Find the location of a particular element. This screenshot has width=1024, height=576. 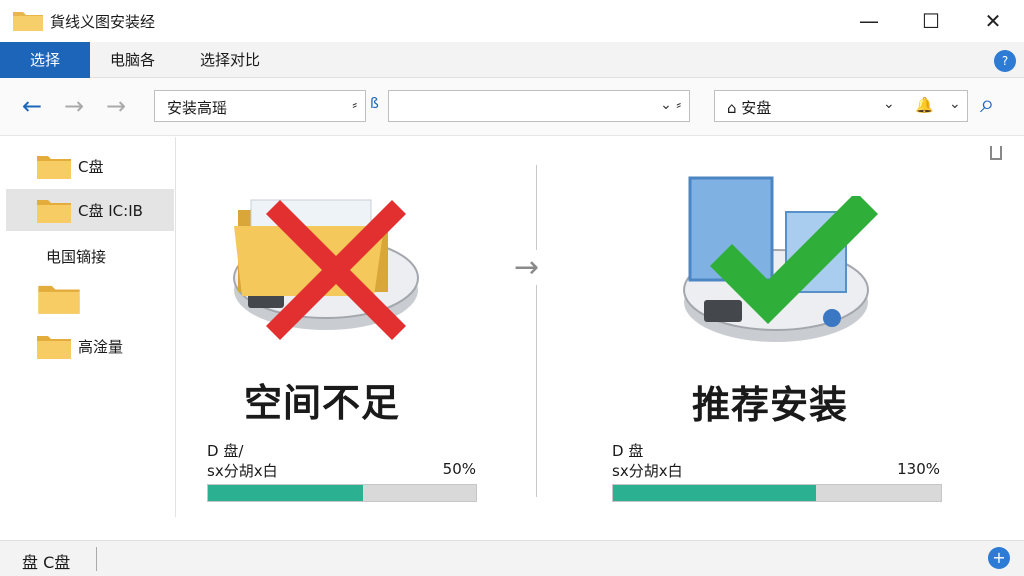

right-sub-label: sx分胡x白 is located at coordinates (647, 471).